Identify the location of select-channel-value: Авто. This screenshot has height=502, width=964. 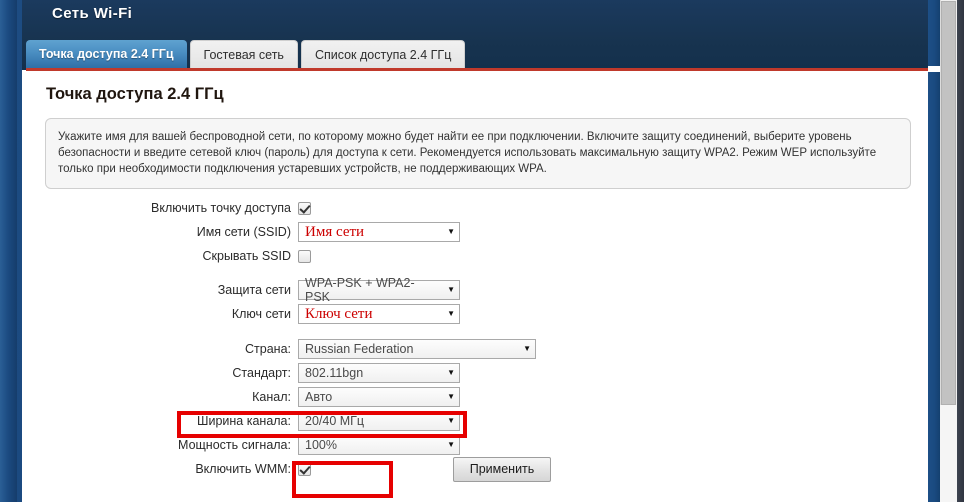
(319, 397).